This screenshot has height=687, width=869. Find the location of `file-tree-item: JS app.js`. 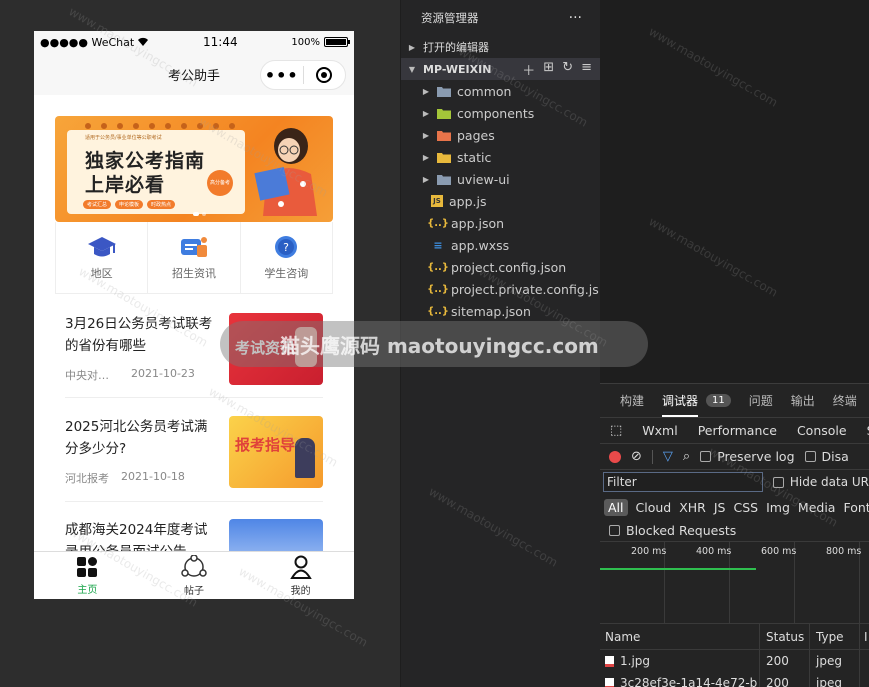

file-tree-item: JS app.js is located at coordinates (500, 201).